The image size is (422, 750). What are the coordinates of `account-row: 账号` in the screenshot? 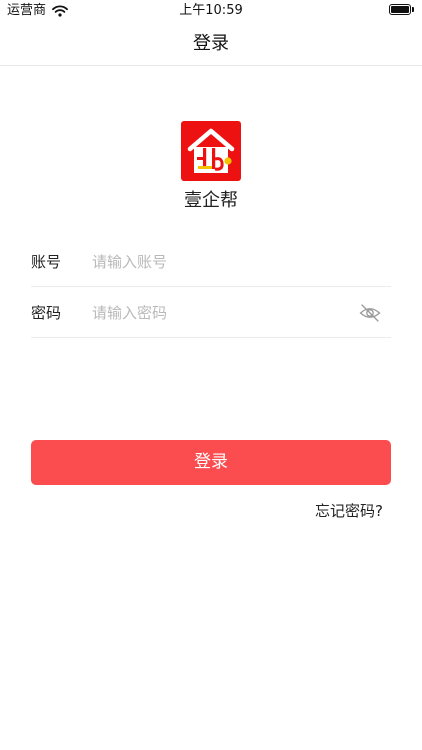 It's located at (211, 262).